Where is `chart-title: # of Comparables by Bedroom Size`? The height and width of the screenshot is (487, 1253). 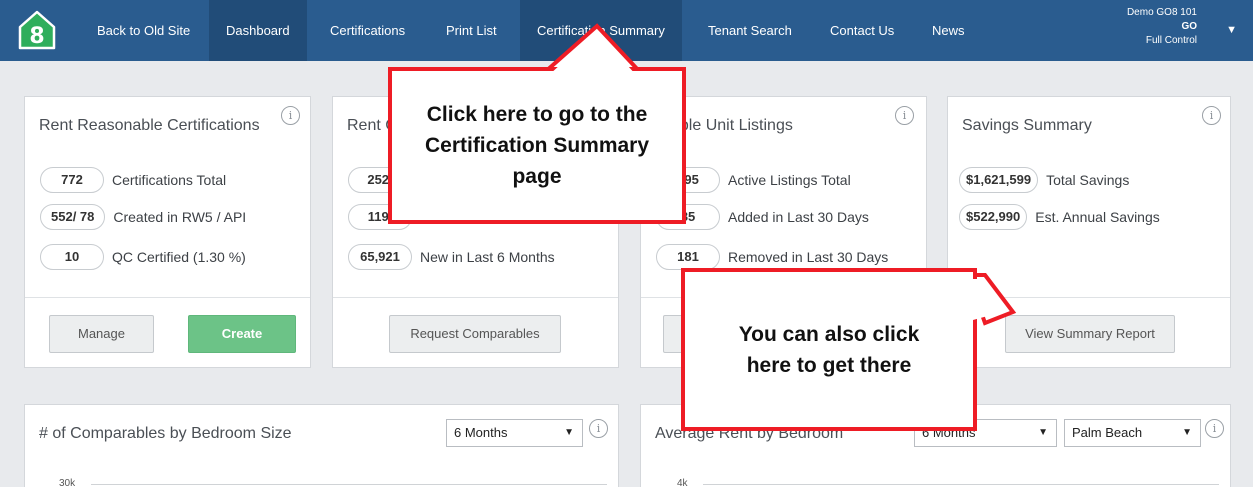
chart-title: # of Comparables by Bedroom Size is located at coordinates (165, 433).